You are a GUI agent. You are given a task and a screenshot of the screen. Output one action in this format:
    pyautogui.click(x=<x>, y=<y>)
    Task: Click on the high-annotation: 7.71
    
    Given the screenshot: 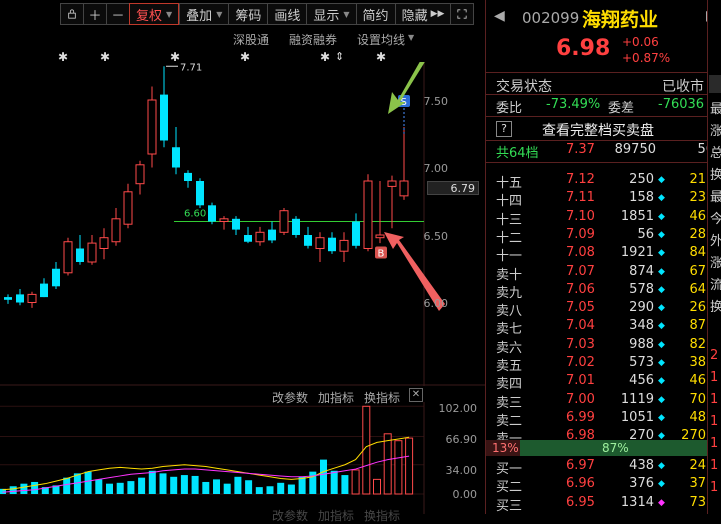 What is the action you would take?
    pyautogui.click(x=191, y=67)
    